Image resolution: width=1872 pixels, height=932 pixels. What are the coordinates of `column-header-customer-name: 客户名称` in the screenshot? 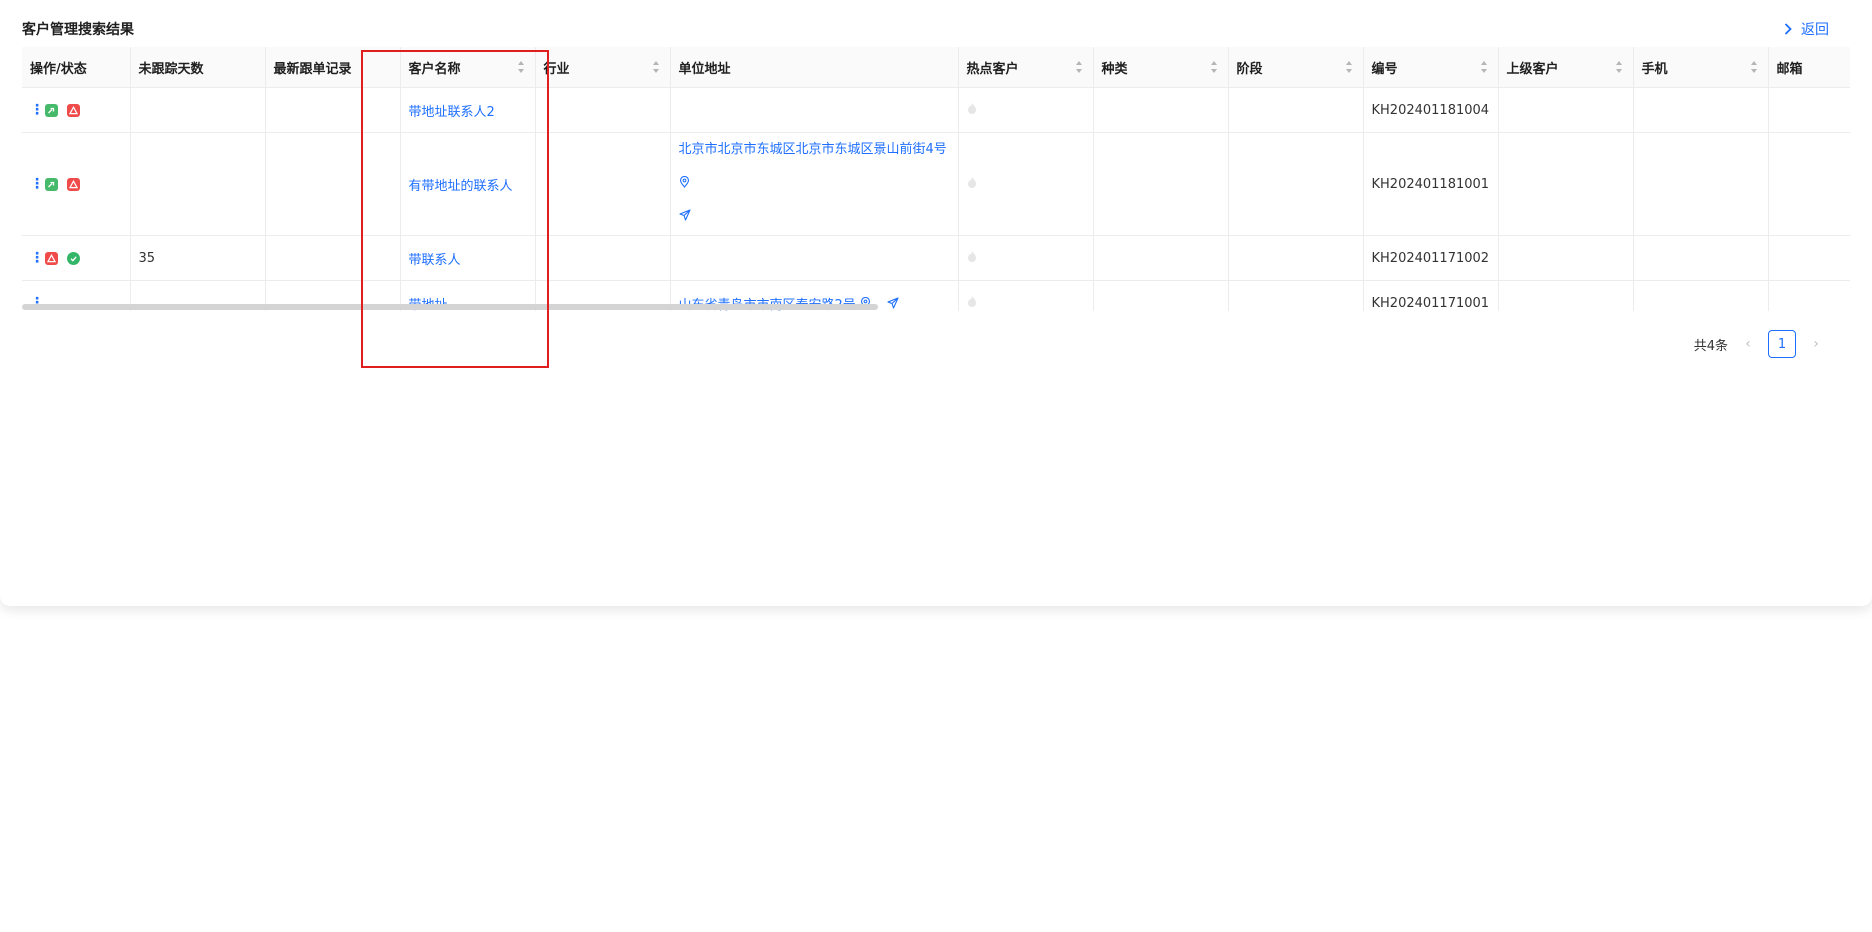 It's located at (468, 67).